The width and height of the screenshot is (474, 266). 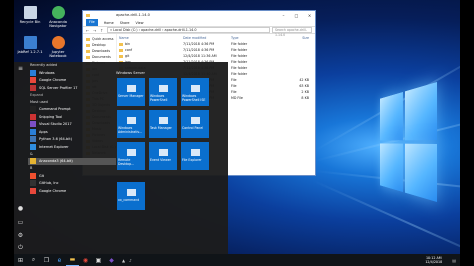 I want to click on most-used-heading: Most used, so click(x=39, y=101).